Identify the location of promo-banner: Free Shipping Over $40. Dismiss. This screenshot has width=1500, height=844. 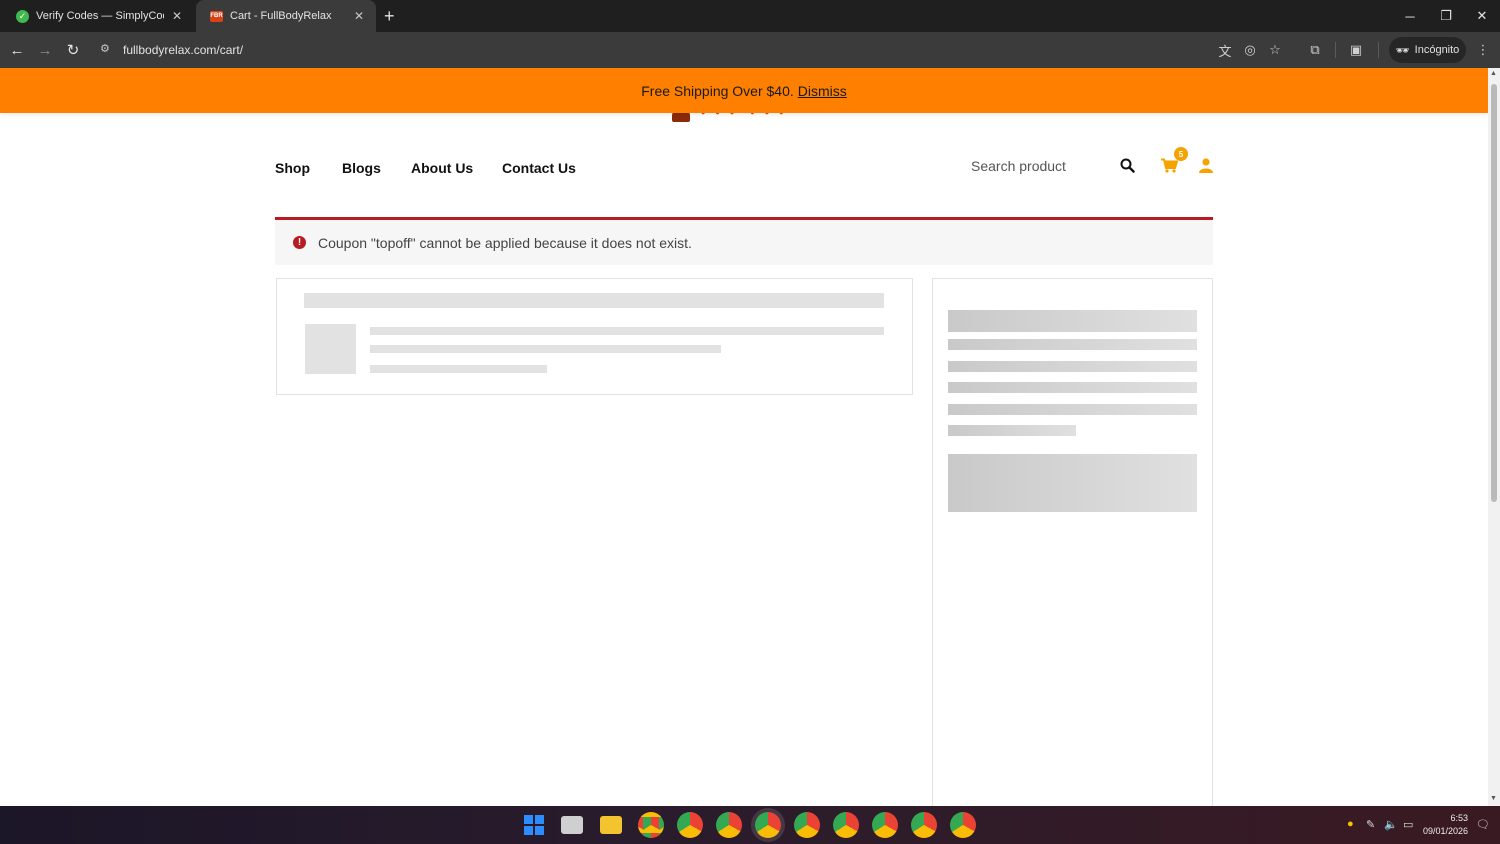
(744, 90).